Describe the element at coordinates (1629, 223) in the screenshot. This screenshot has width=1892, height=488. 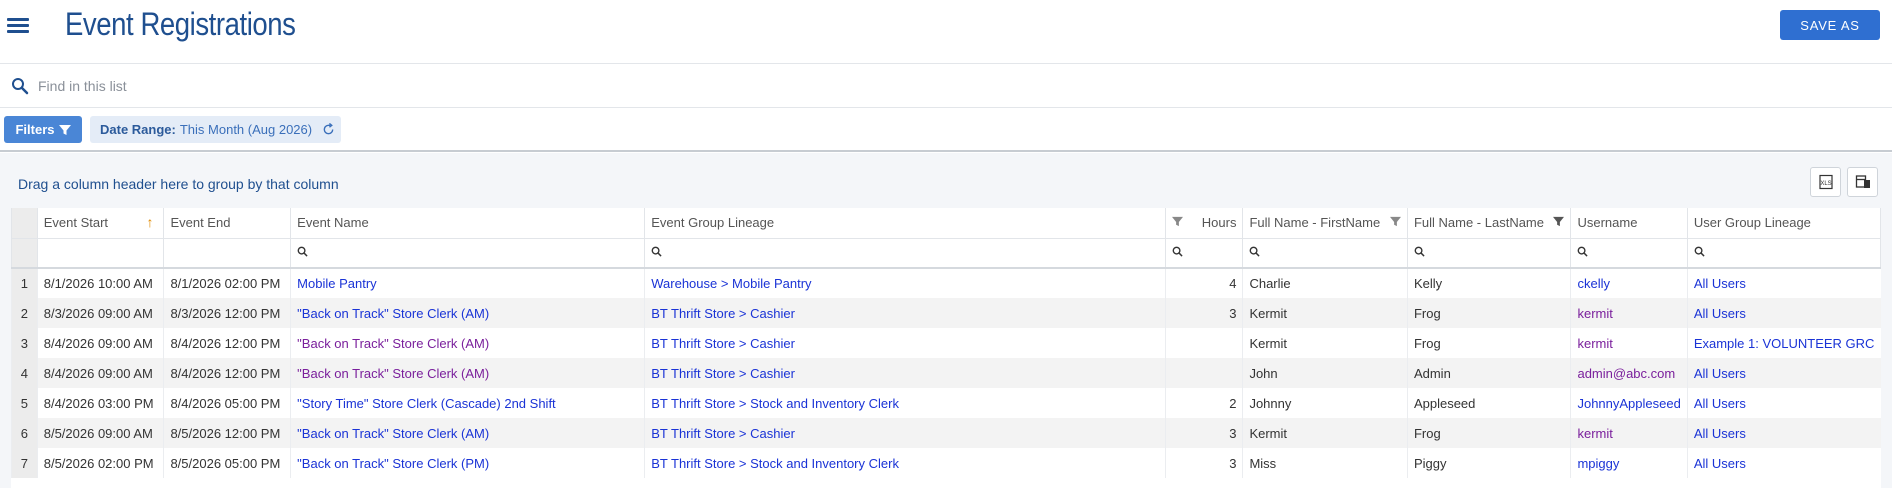
I see `column-header-username: Username` at that location.